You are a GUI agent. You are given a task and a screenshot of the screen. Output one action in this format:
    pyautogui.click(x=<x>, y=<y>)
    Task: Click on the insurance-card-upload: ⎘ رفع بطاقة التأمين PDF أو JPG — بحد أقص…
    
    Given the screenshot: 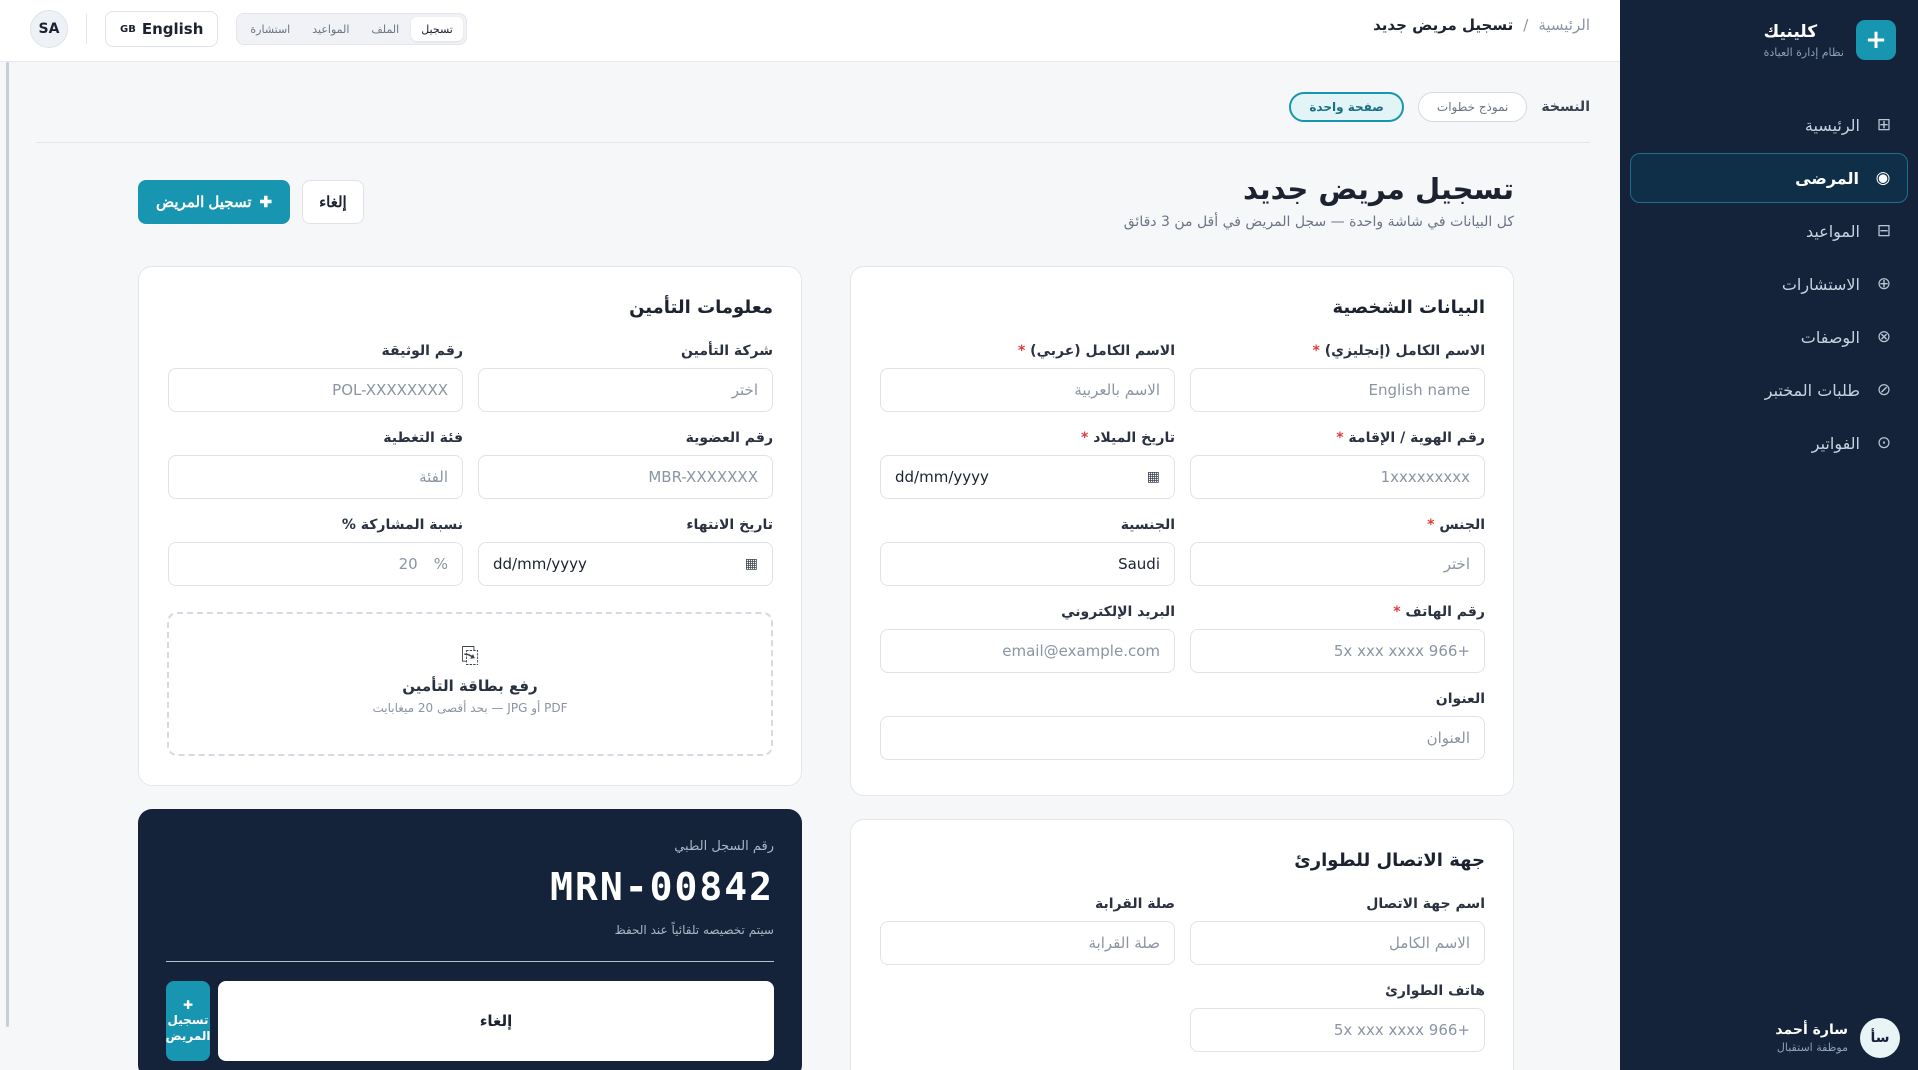 What is the action you would take?
    pyautogui.click(x=470, y=684)
    